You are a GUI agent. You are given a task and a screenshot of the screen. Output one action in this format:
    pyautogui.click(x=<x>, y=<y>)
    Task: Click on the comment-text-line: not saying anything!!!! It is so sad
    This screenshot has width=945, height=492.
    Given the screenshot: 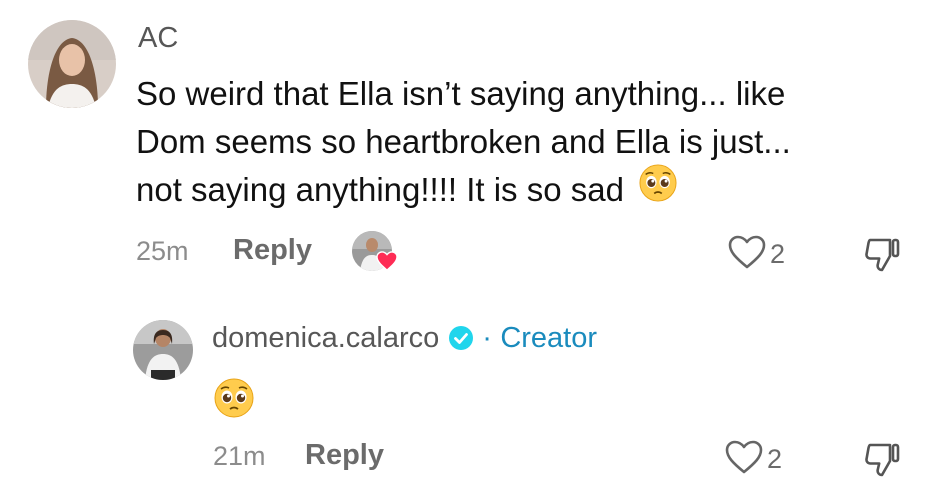 What is the action you would take?
    pyautogui.click(x=380, y=189)
    